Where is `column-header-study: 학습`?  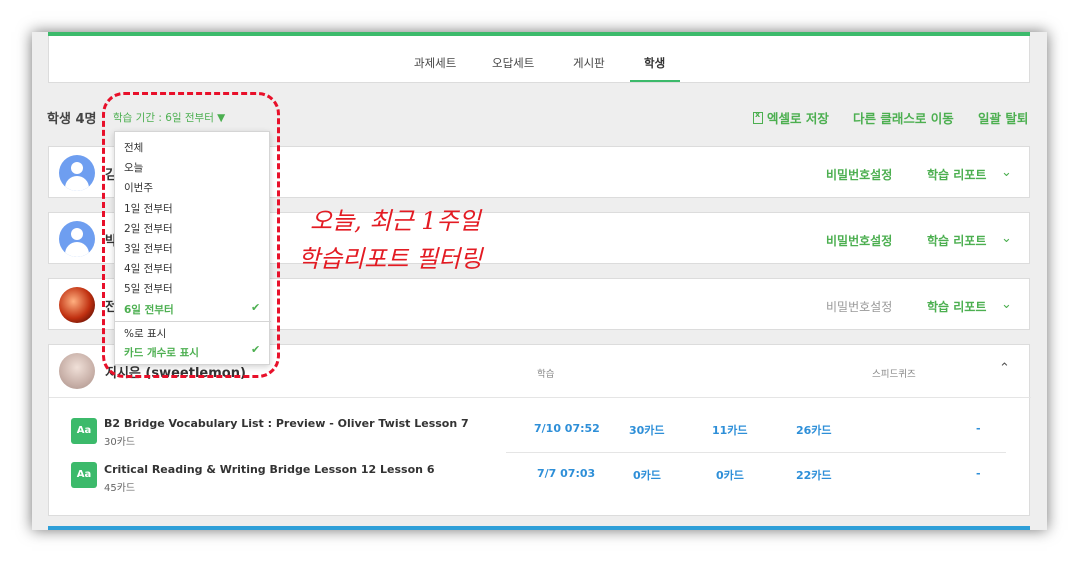 column-header-study: 학습 is located at coordinates (546, 374).